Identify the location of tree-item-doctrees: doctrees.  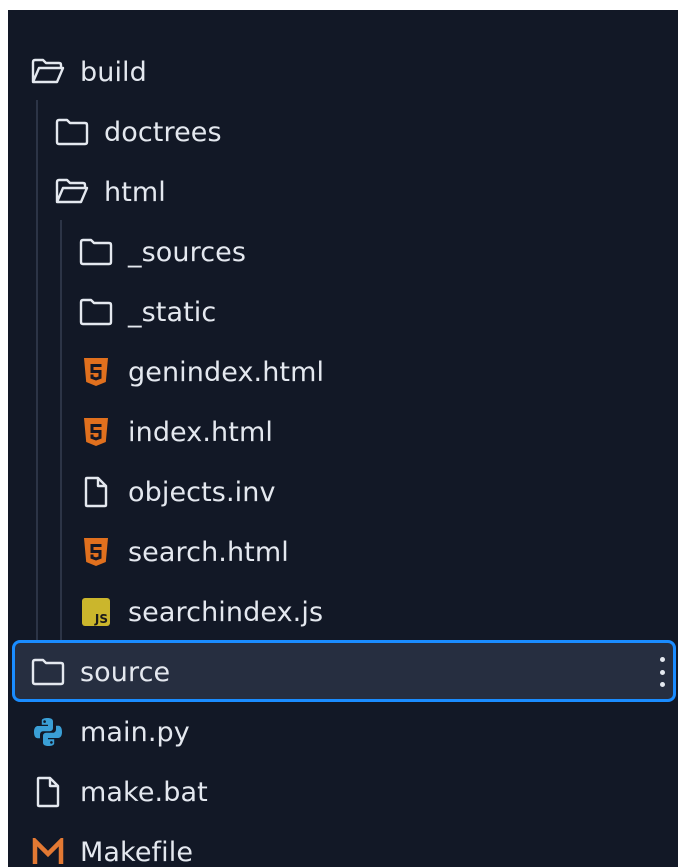
(343, 132).